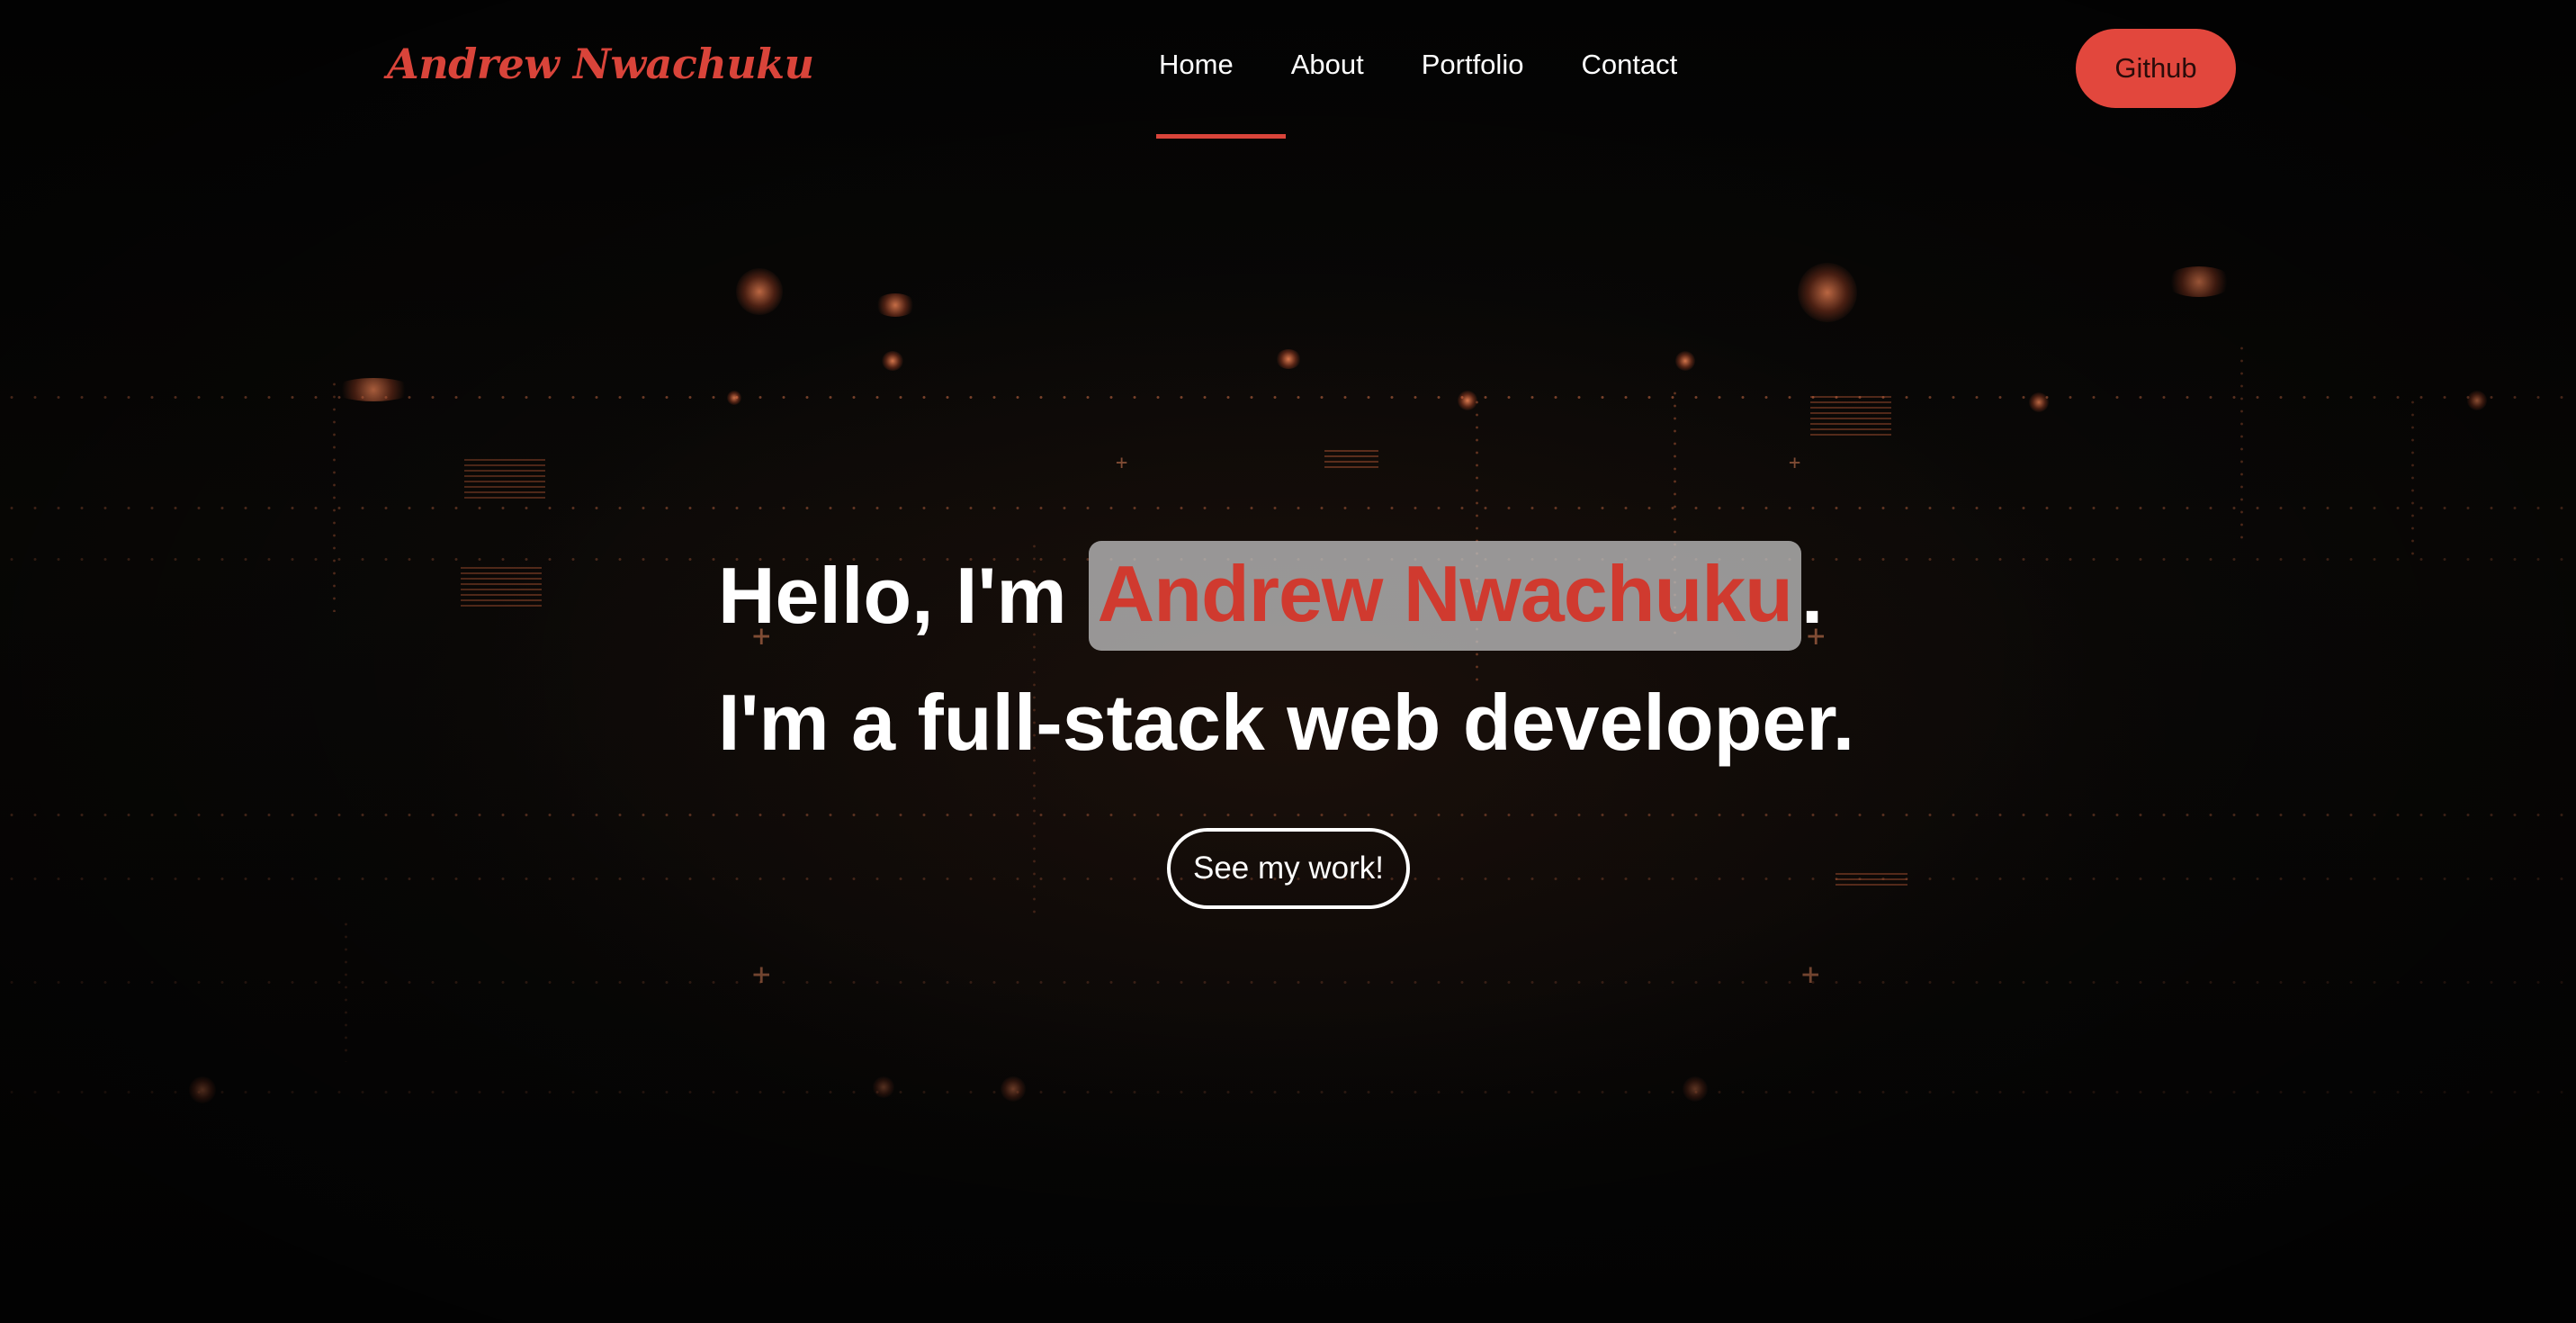 Image resolution: width=2576 pixels, height=1323 pixels. Describe the element at coordinates (1473, 65) in the screenshot. I see `nav-item-portfolio: Portfolio` at that location.